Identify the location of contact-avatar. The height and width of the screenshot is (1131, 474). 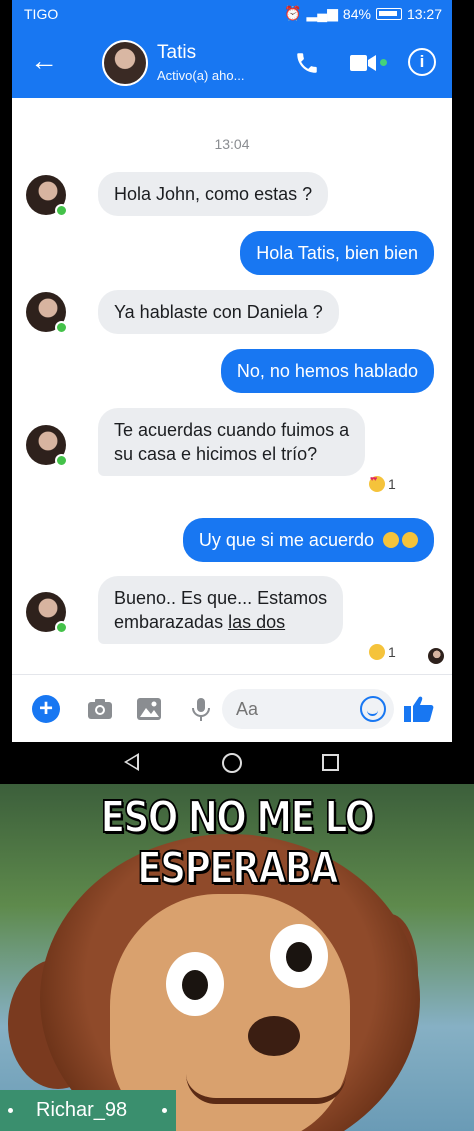
(125, 63).